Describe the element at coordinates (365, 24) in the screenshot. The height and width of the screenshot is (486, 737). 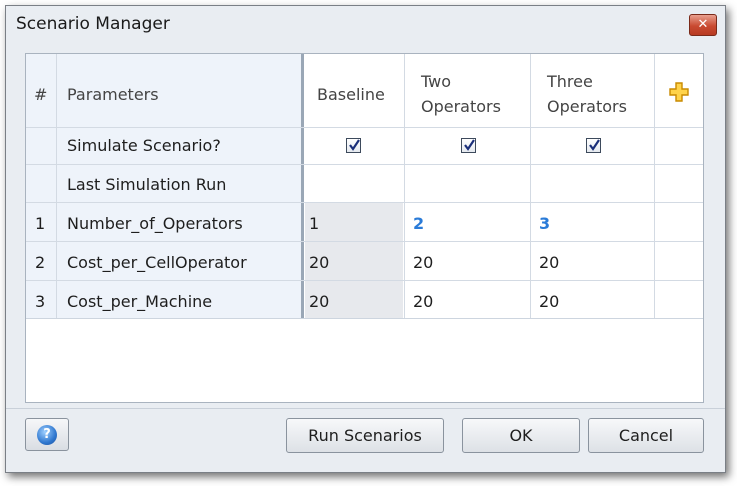
I see `title-bar: Scenario Manager ✕` at that location.